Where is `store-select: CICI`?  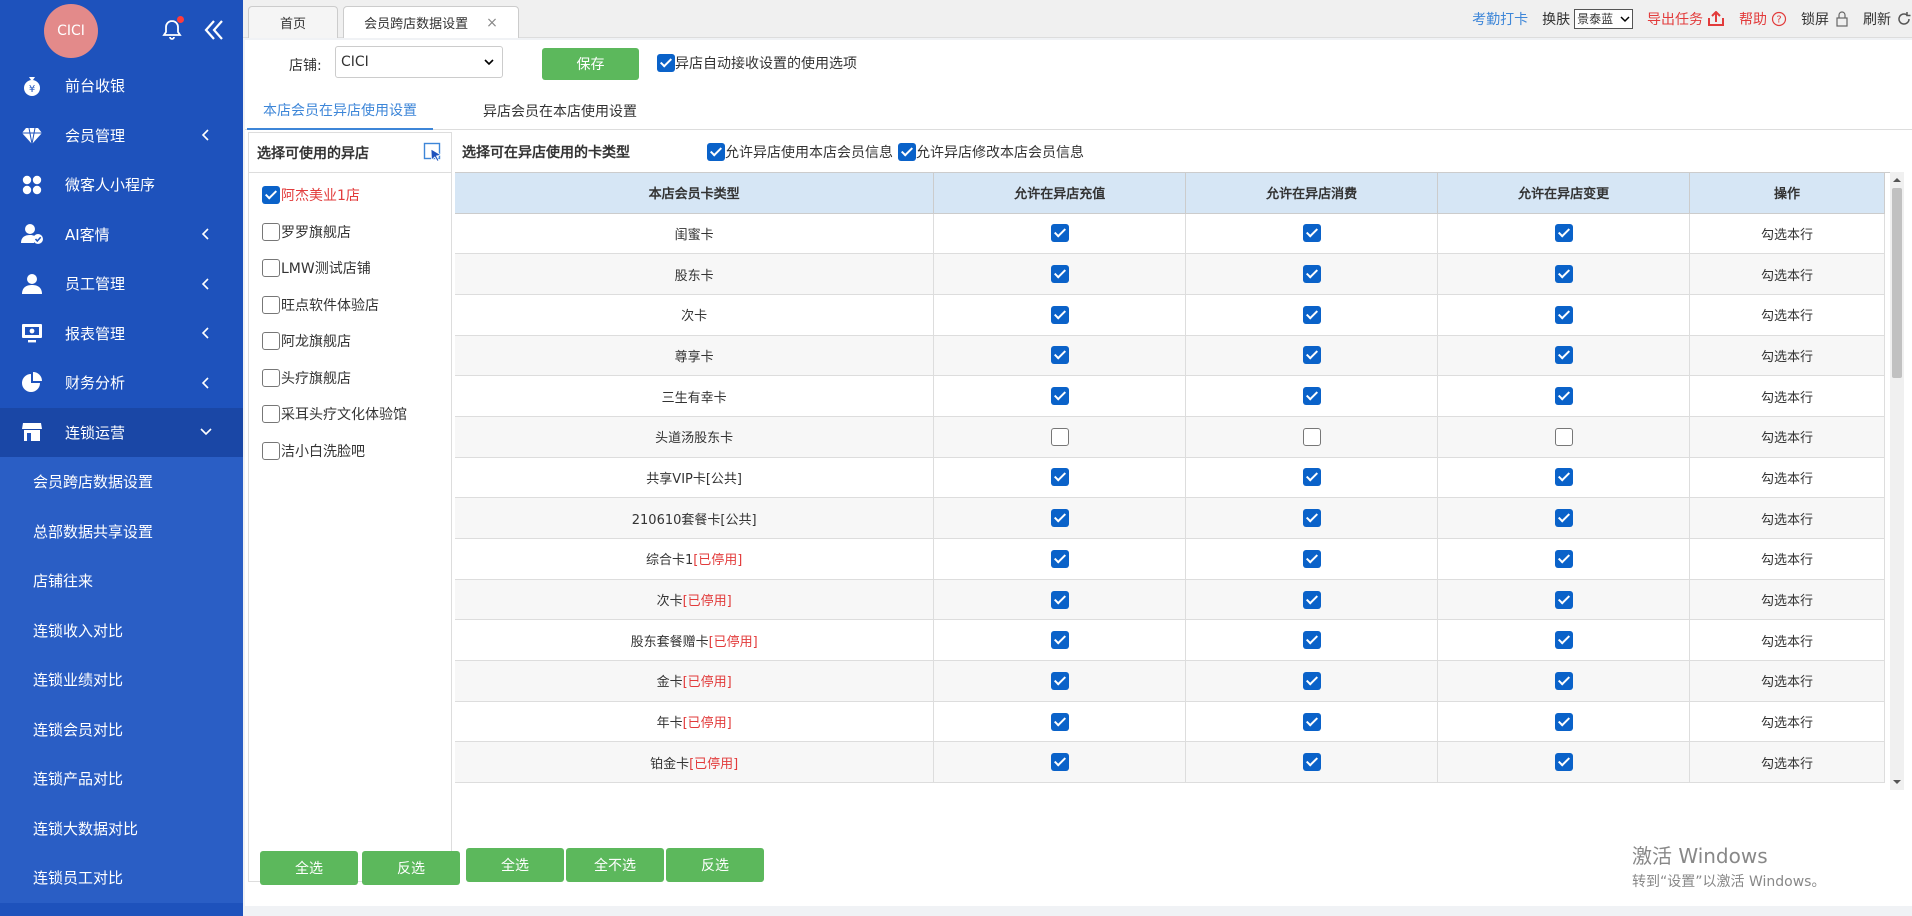 store-select: CICI is located at coordinates (419, 62).